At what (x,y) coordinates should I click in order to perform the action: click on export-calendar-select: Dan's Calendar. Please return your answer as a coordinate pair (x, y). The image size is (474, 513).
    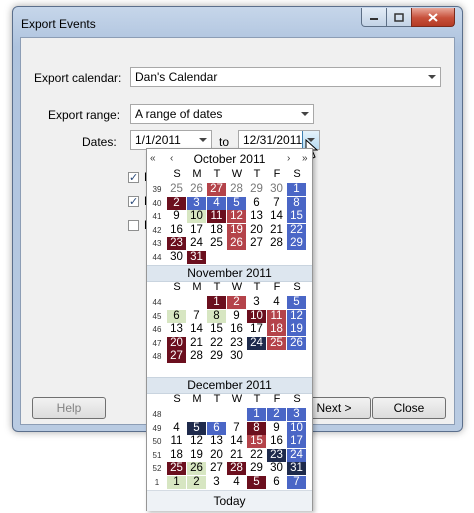
    Looking at the image, I should click on (285, 77).